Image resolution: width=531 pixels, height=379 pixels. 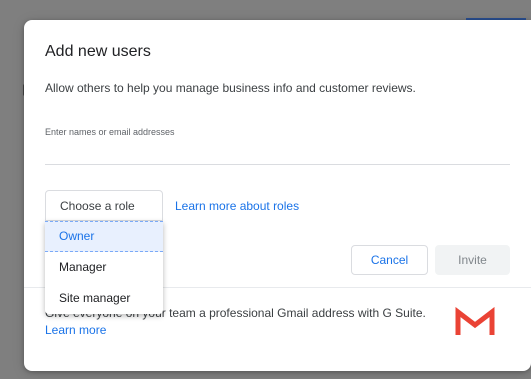 What do you see at coordinates (277, 151) in the screenshot?
I see `names-email-input` at bounding box center [277, 151].